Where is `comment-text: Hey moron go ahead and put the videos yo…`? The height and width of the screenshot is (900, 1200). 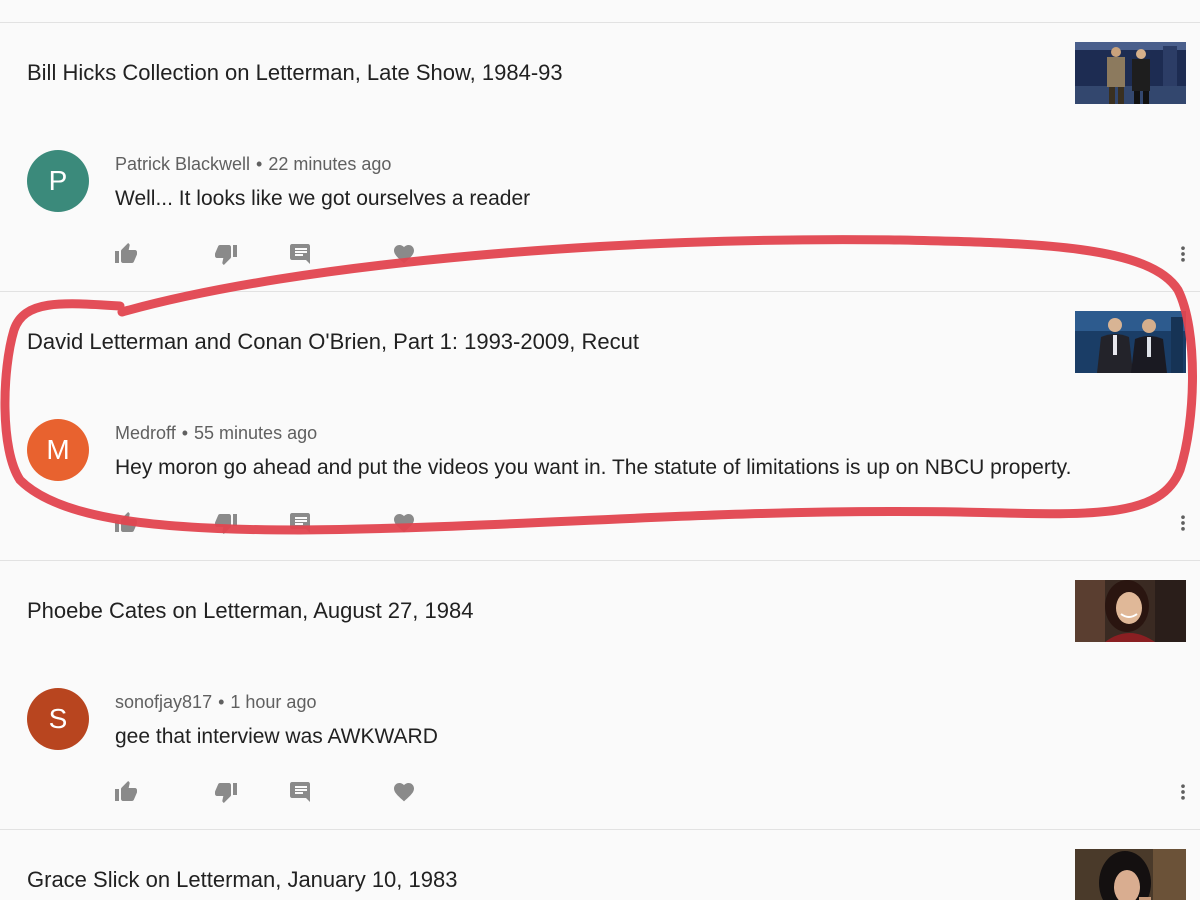
comment-text: Hey moron go ahead and put the videos yo… is located at coordinates (593, 467).